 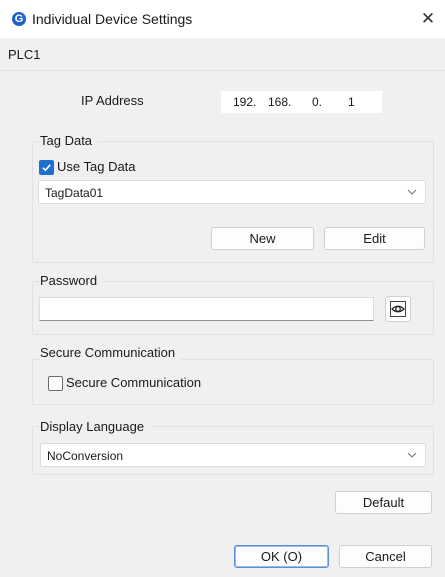 What do you see at coordinates (374, 238) in the screenshot?
I see `edit-button: Edit` at bounding box center [374, 238].